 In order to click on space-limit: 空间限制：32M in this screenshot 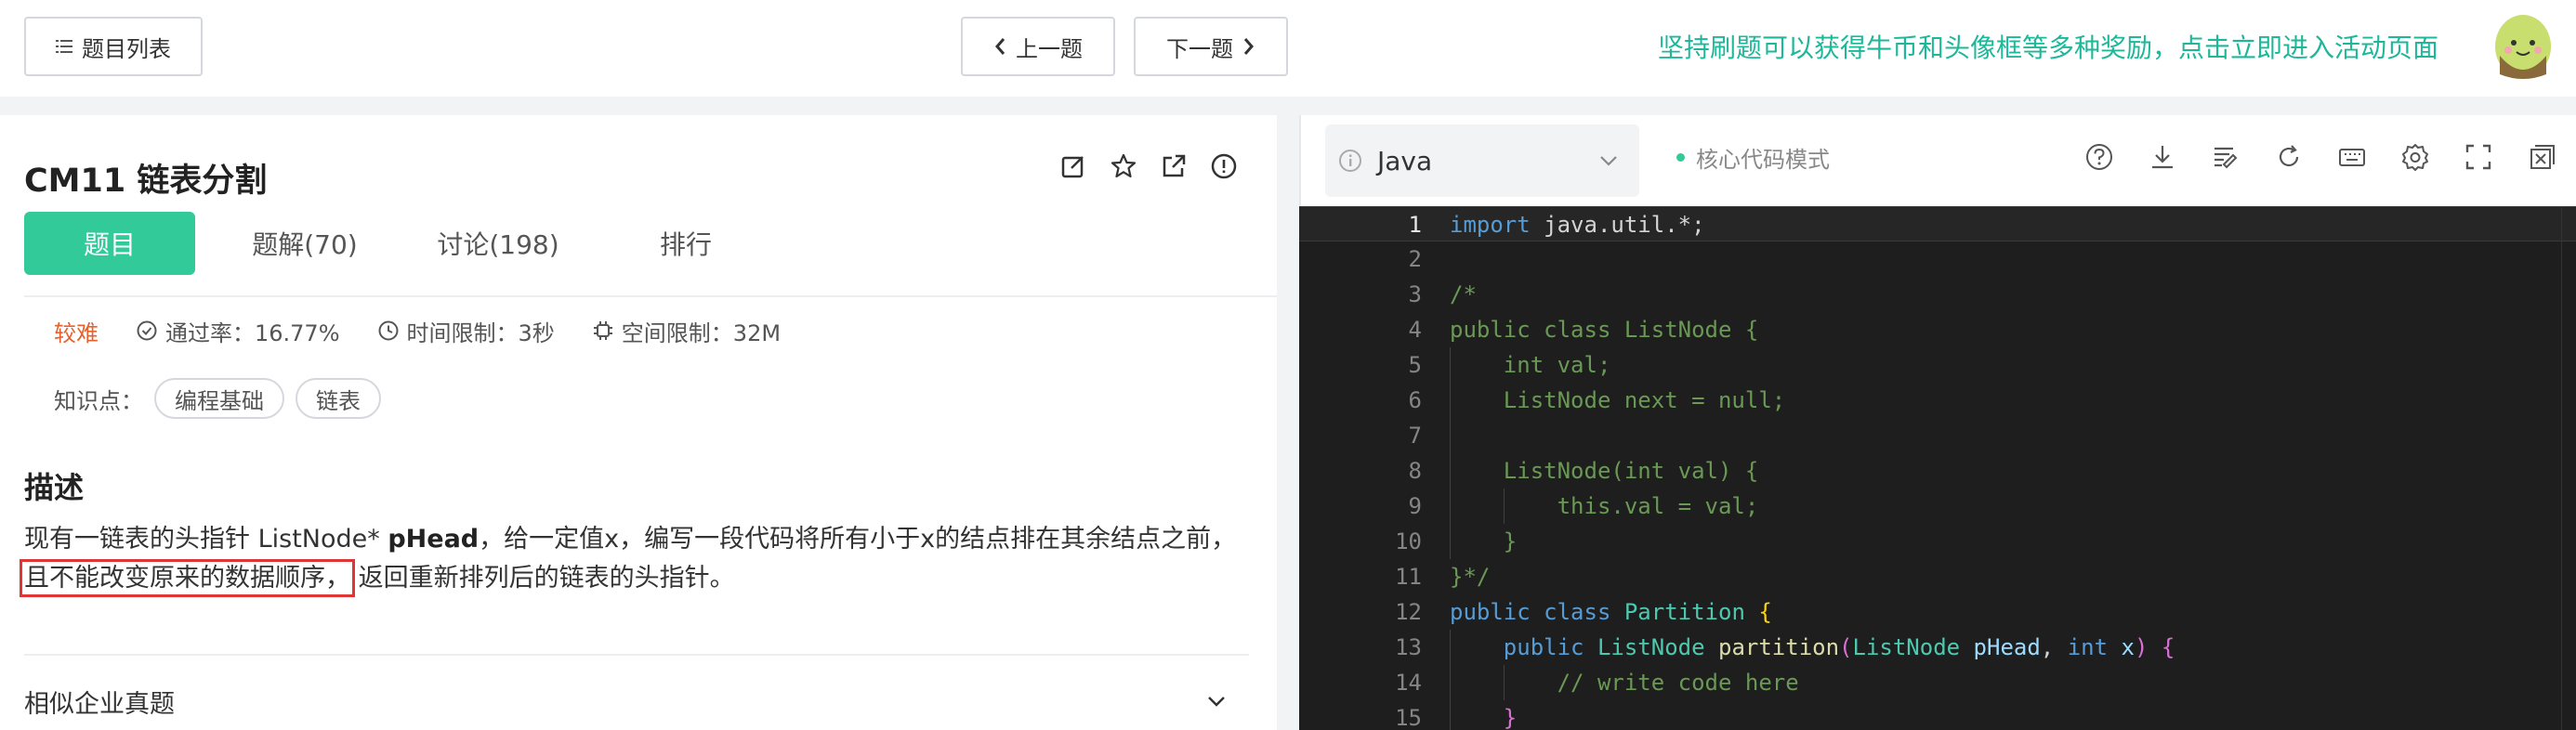, I will do `click(686, 331)`.